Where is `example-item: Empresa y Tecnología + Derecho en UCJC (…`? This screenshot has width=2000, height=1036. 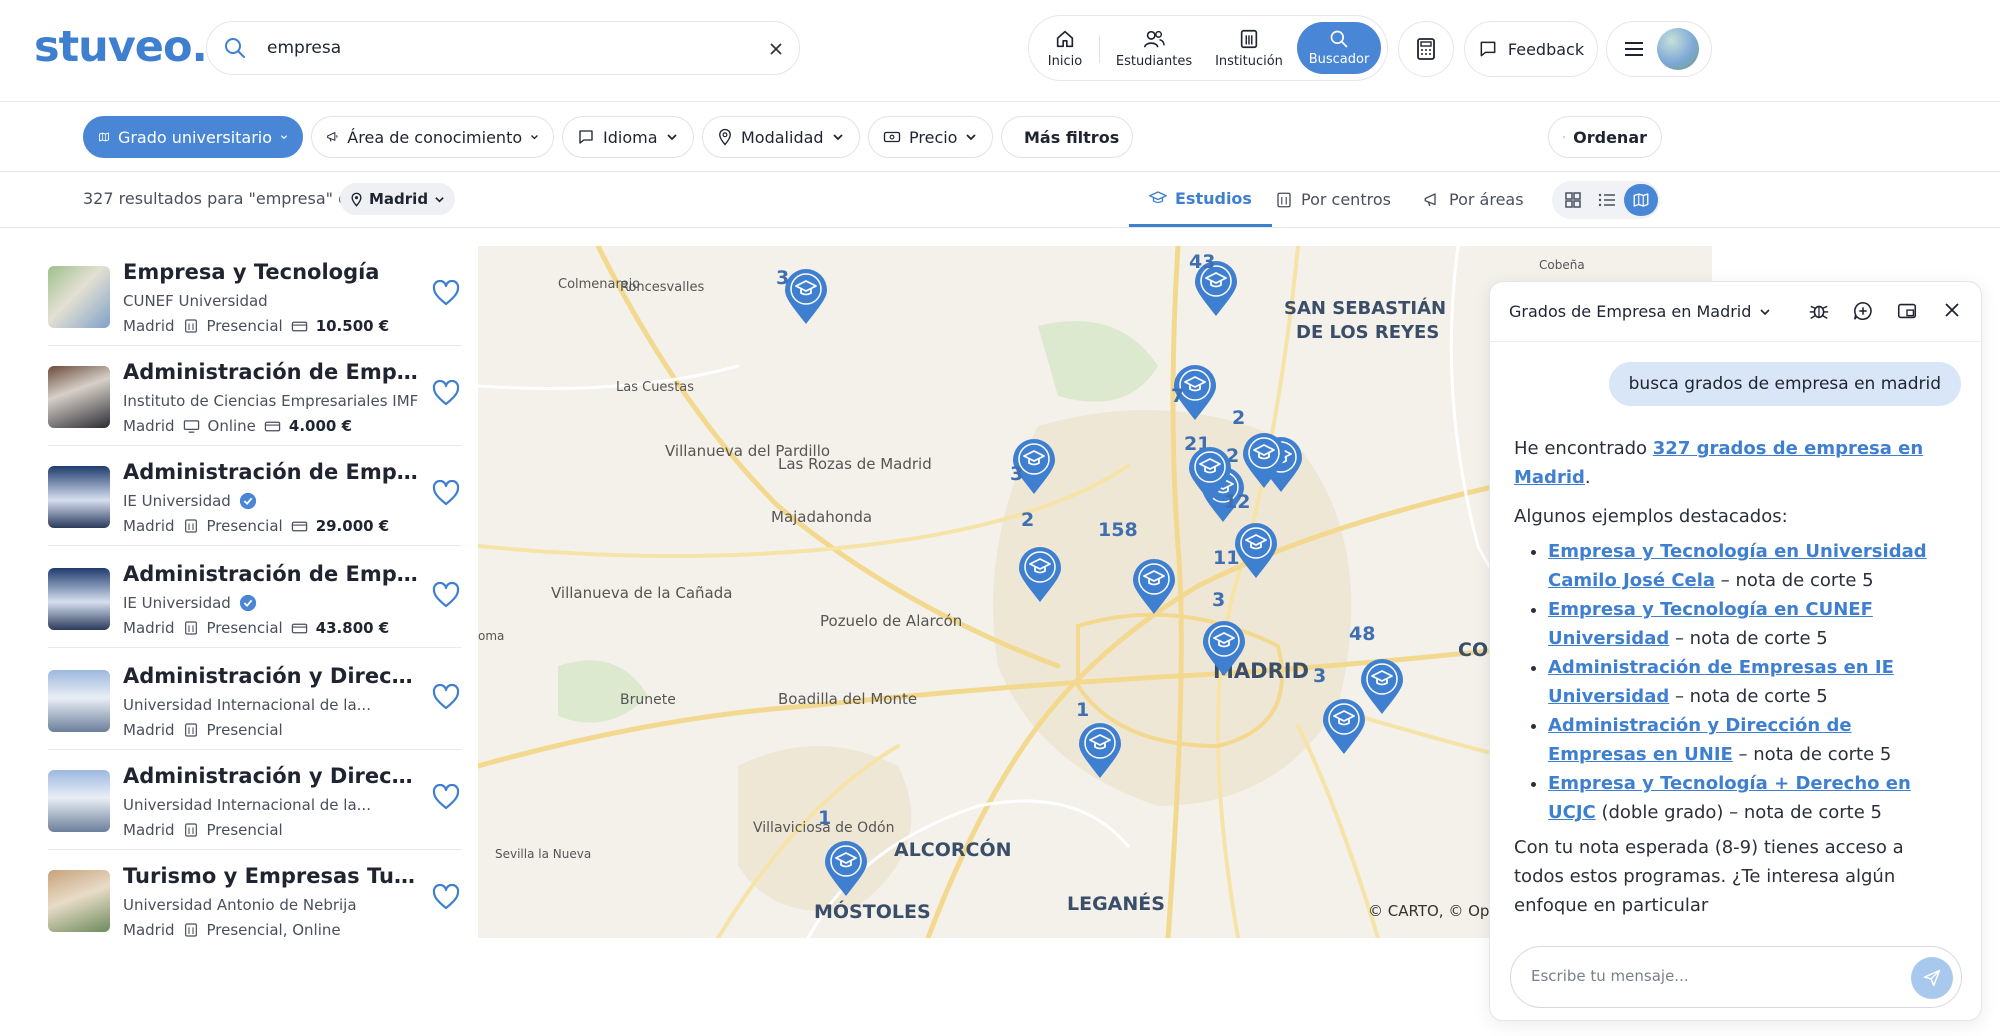 example-item: Empresa y Tecnología + Derecho en UCJC (… is located at coordinates (1751, 798).